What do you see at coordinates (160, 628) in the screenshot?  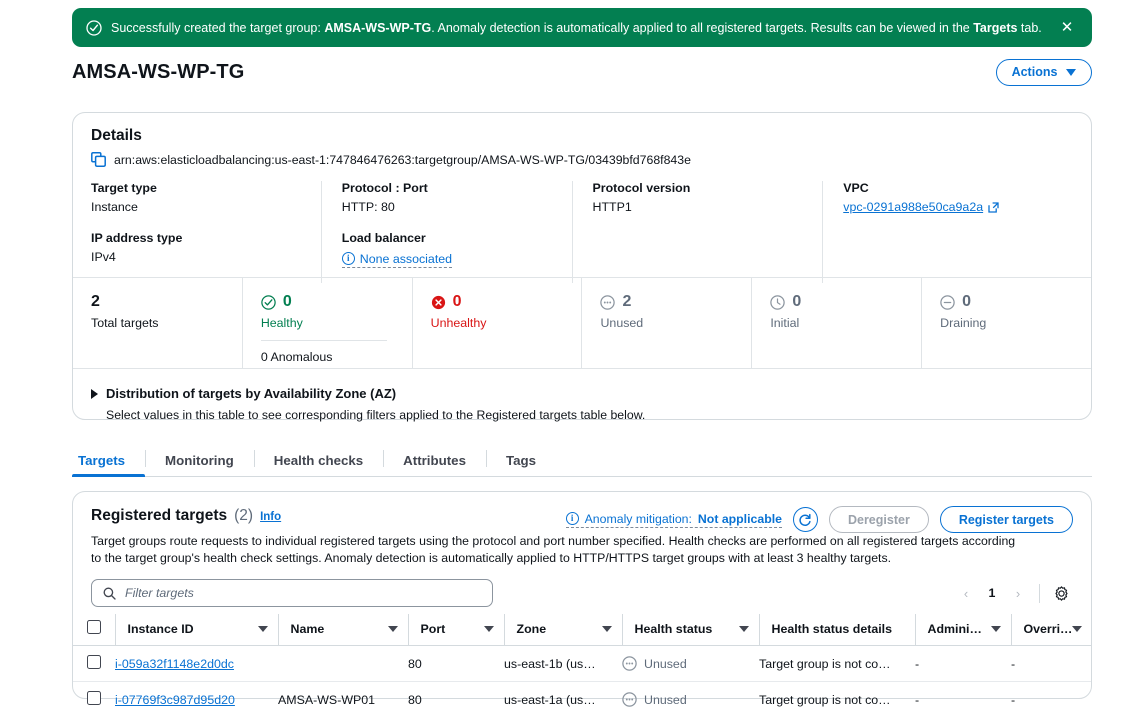 I see `column-label: Instance ID` at bounding box center [160, 628].